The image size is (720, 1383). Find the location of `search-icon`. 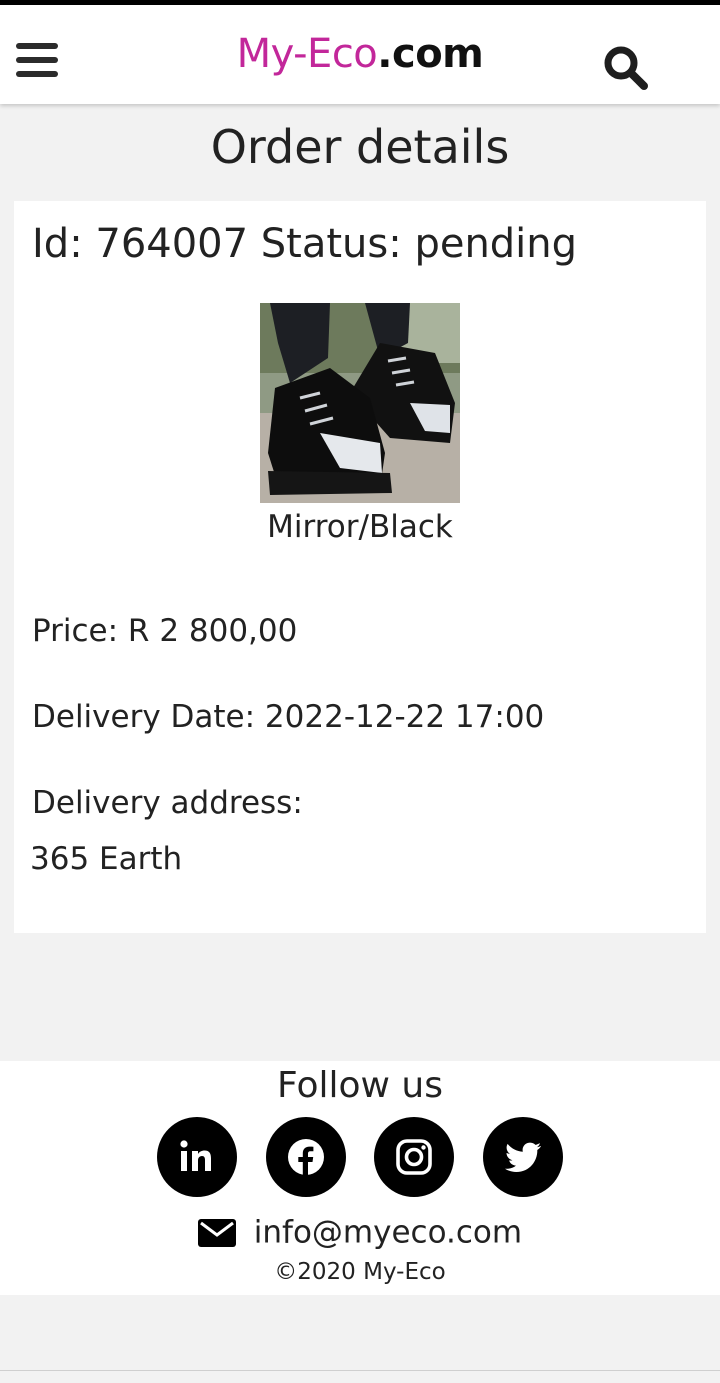

search-icon is located at coordinates (625, 67).